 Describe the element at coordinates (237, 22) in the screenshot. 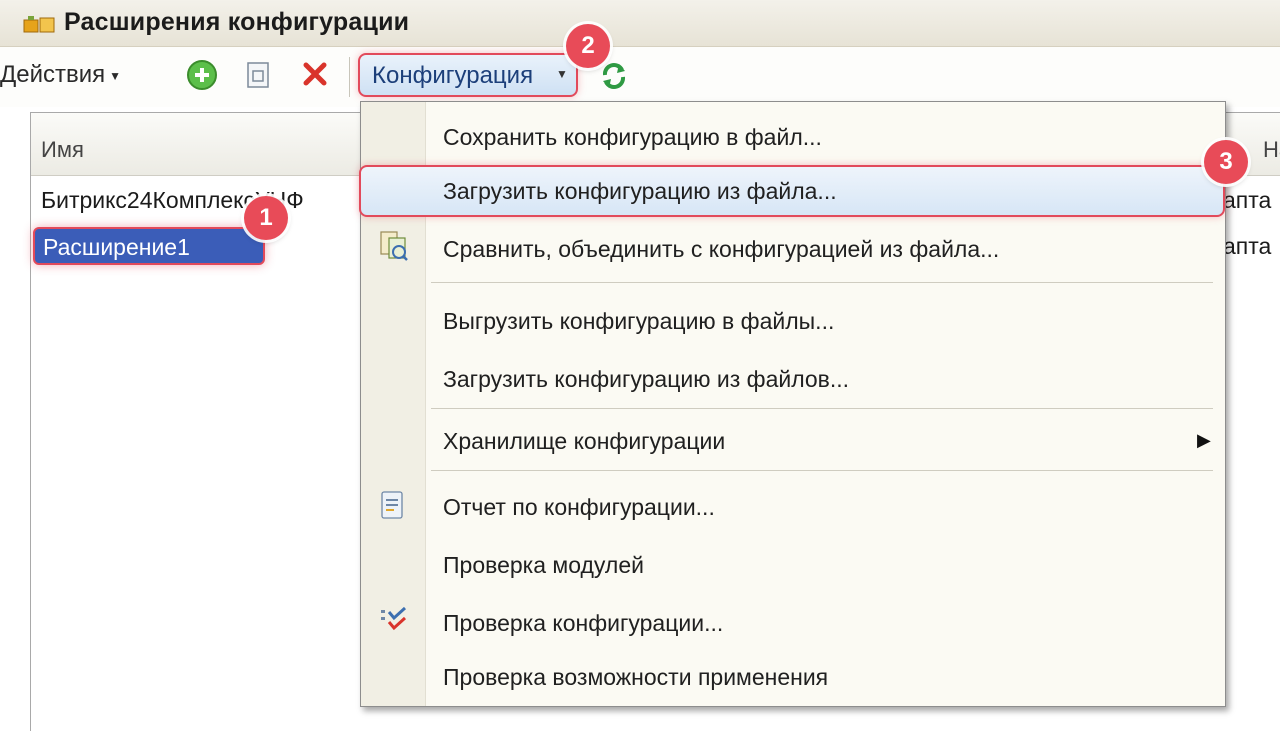

I see `window-title: Расширения конфигурации` at that location.